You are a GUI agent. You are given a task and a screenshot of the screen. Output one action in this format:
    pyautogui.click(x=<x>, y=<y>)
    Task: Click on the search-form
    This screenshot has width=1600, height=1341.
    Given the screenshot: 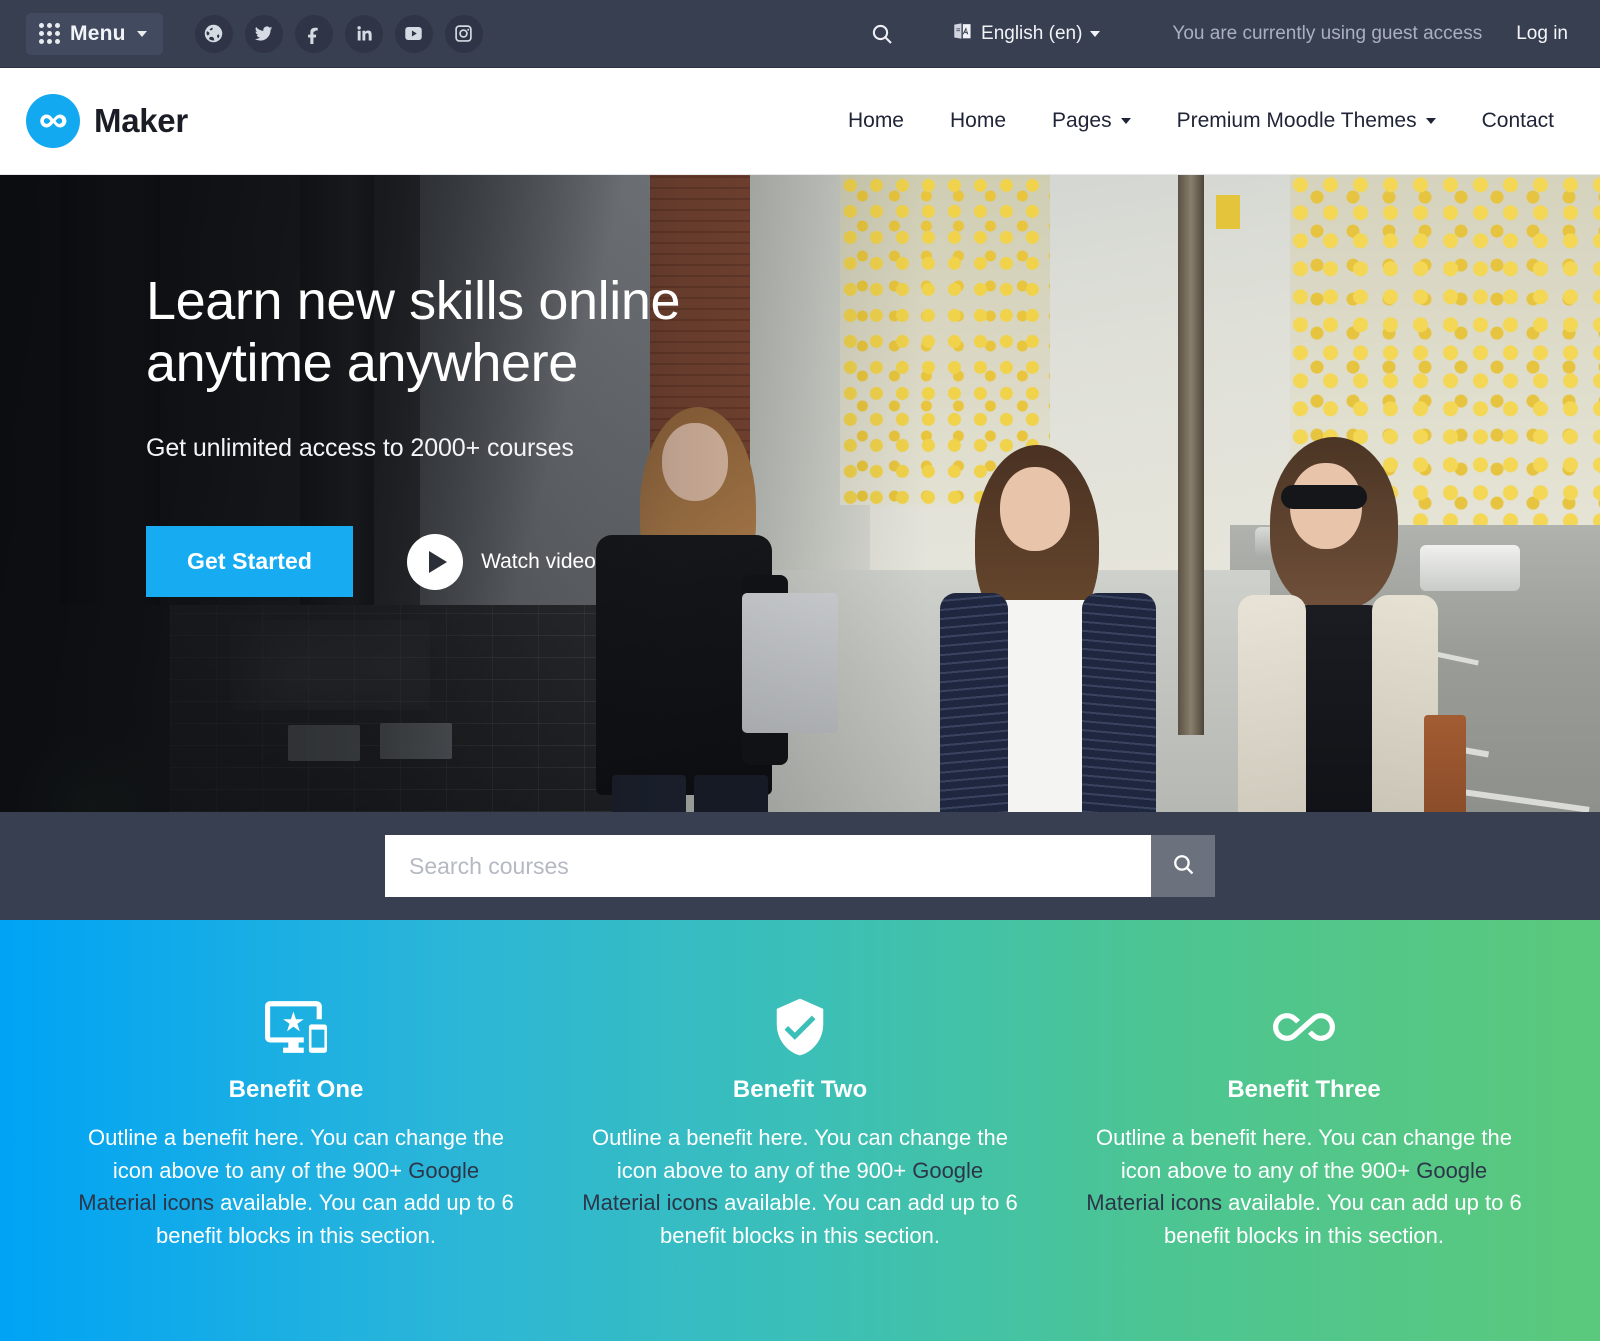 What is the action you would take?
    pyautogui.click(x=800, y=866)
    